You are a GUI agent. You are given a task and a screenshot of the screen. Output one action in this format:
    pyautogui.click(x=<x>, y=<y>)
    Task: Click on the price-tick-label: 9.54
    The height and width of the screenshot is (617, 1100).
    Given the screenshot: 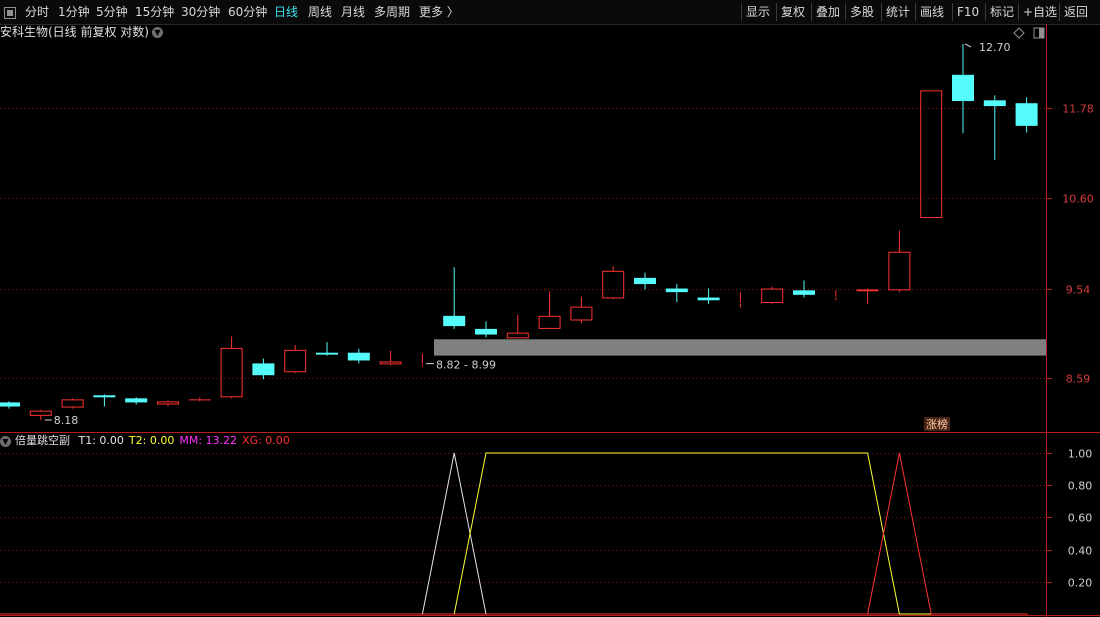 What is the action you would take?
    pyautogui.click(x=1078, y=290)
    